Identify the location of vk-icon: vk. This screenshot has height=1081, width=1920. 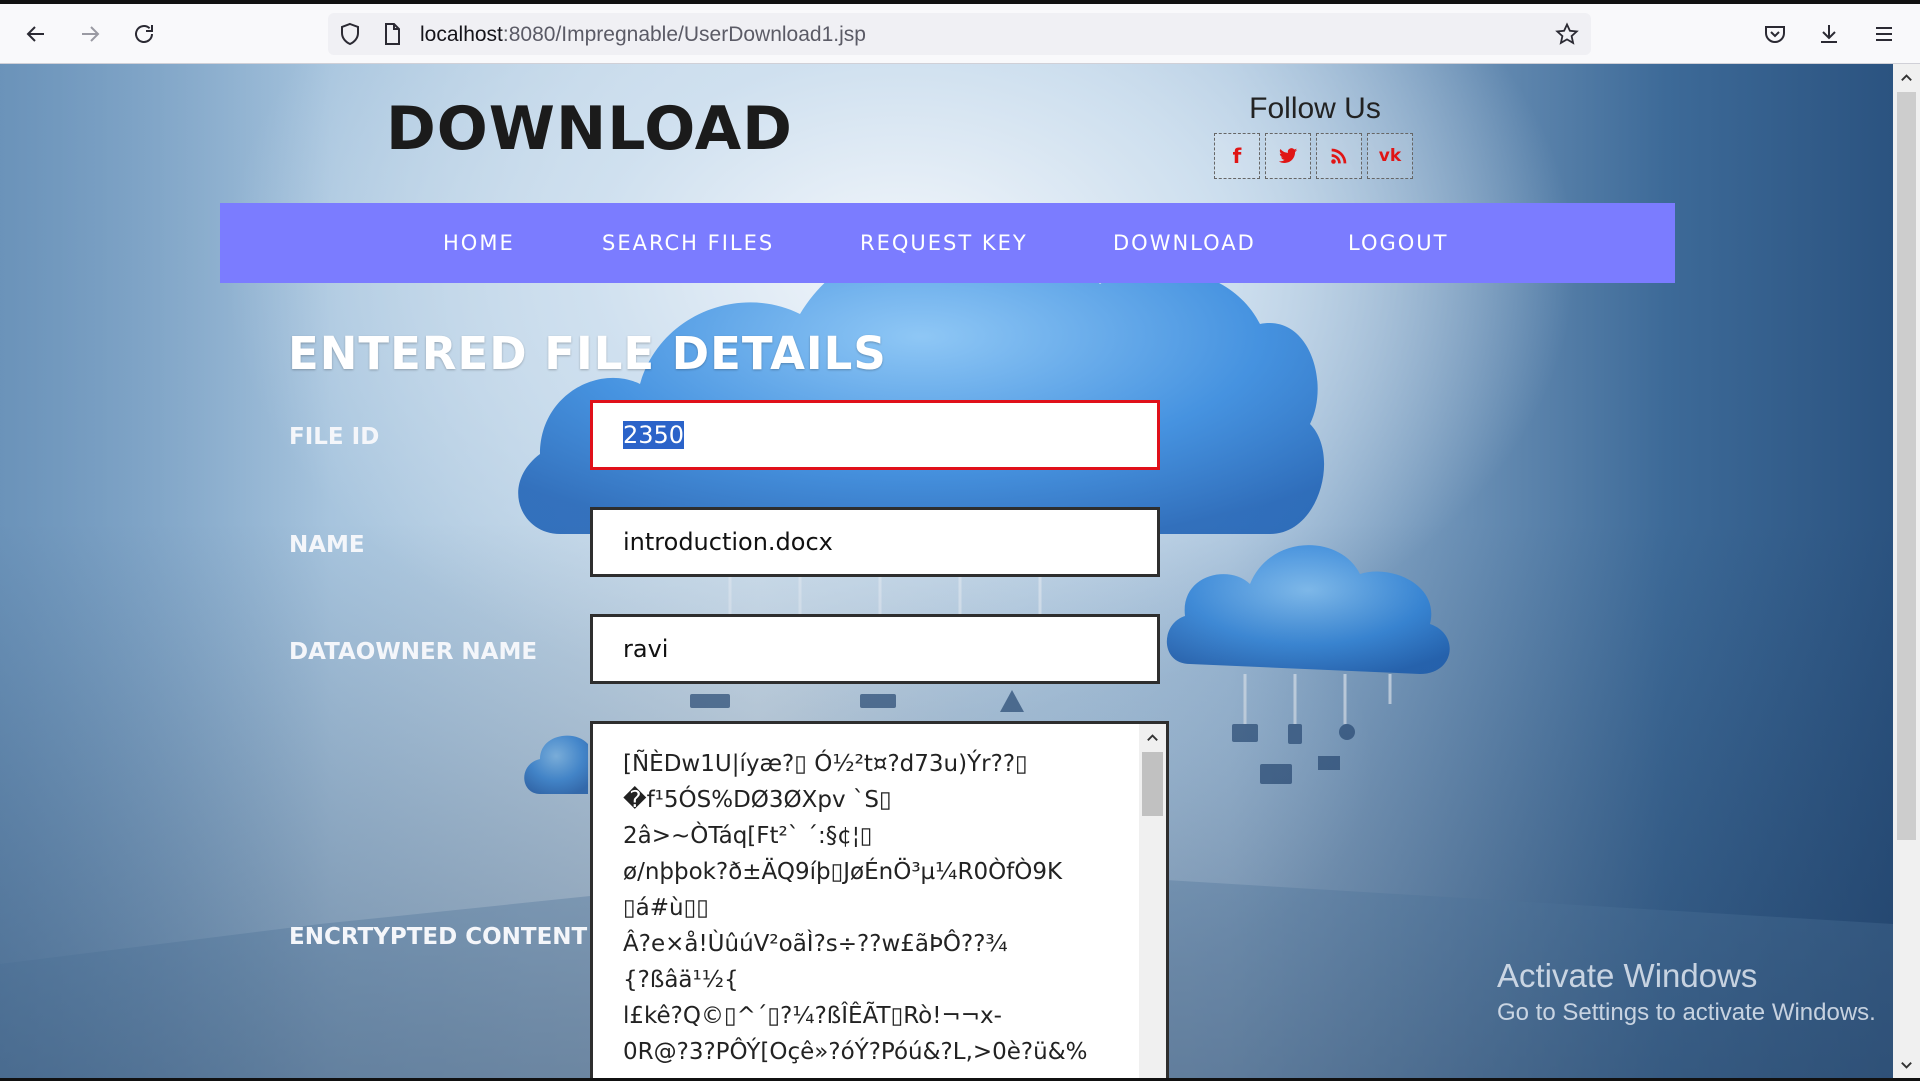
(1390, 156).